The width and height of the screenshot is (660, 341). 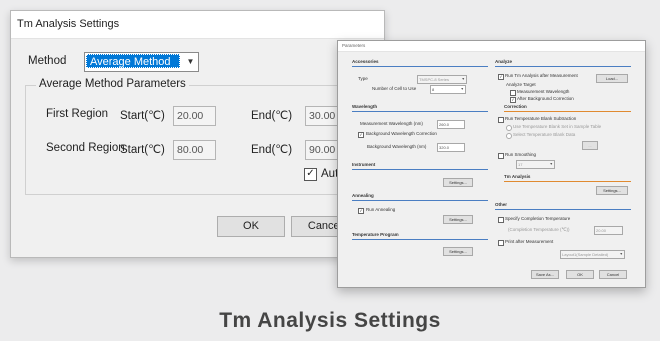 What do you see at coordinates (535, 164) in the screenshot?
I see `smoothing-dropdown: 17 ▼` at bounding box center [535, 164].